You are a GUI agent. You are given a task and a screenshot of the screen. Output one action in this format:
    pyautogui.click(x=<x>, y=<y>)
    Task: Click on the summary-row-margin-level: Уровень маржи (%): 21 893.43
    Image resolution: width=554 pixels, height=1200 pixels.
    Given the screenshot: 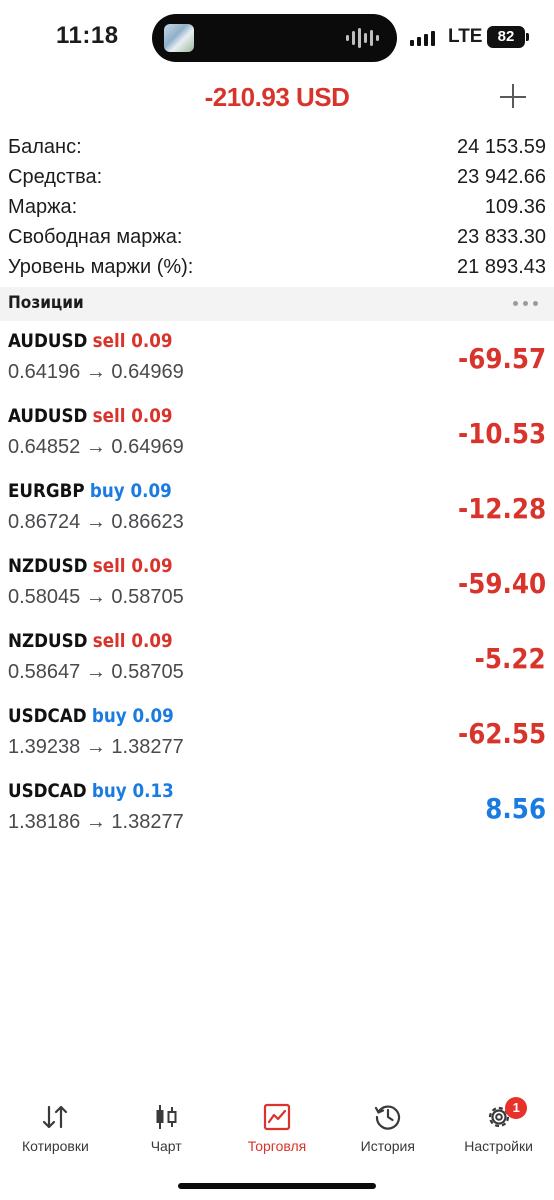 What is the action you would take?
    pyautogui.click(x=277, y=267)
    